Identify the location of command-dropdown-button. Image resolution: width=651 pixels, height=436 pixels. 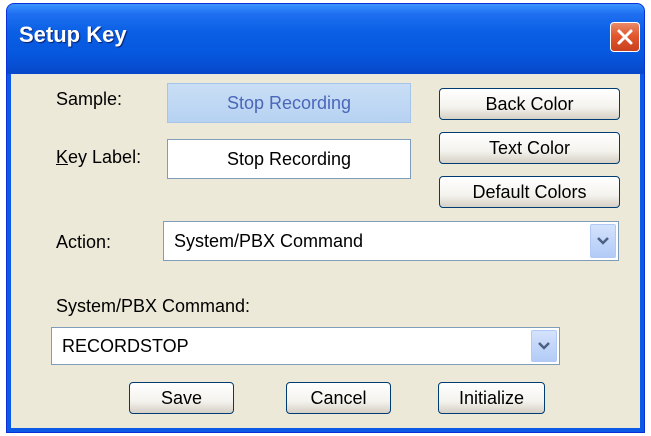
(544, 346).